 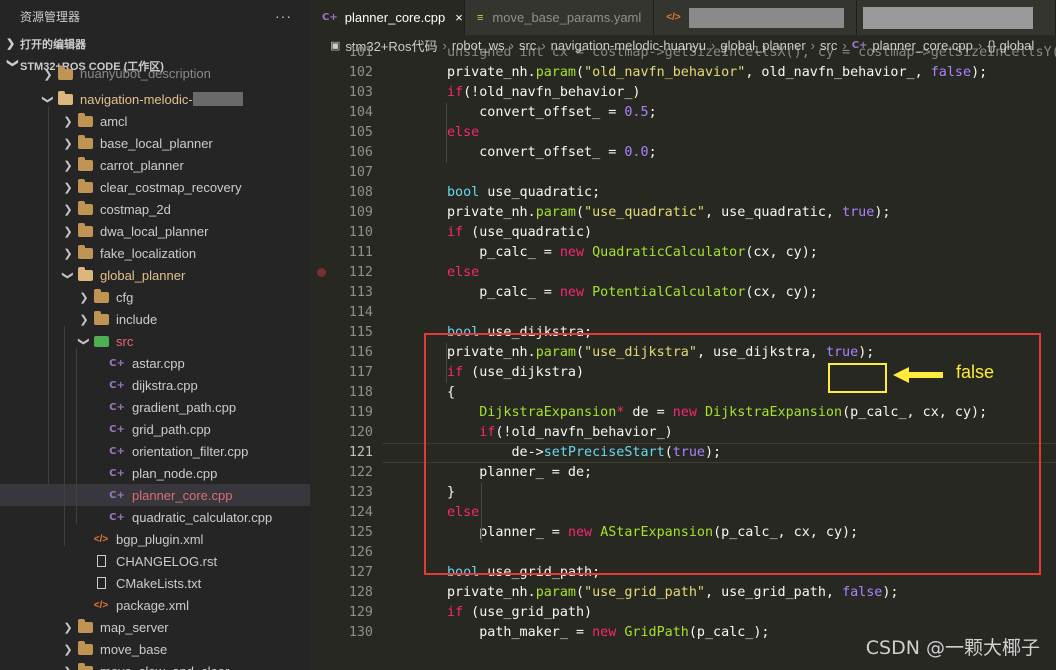 I want to click on tree-item: ❯ fake_localization, so click(x=155, y=253).